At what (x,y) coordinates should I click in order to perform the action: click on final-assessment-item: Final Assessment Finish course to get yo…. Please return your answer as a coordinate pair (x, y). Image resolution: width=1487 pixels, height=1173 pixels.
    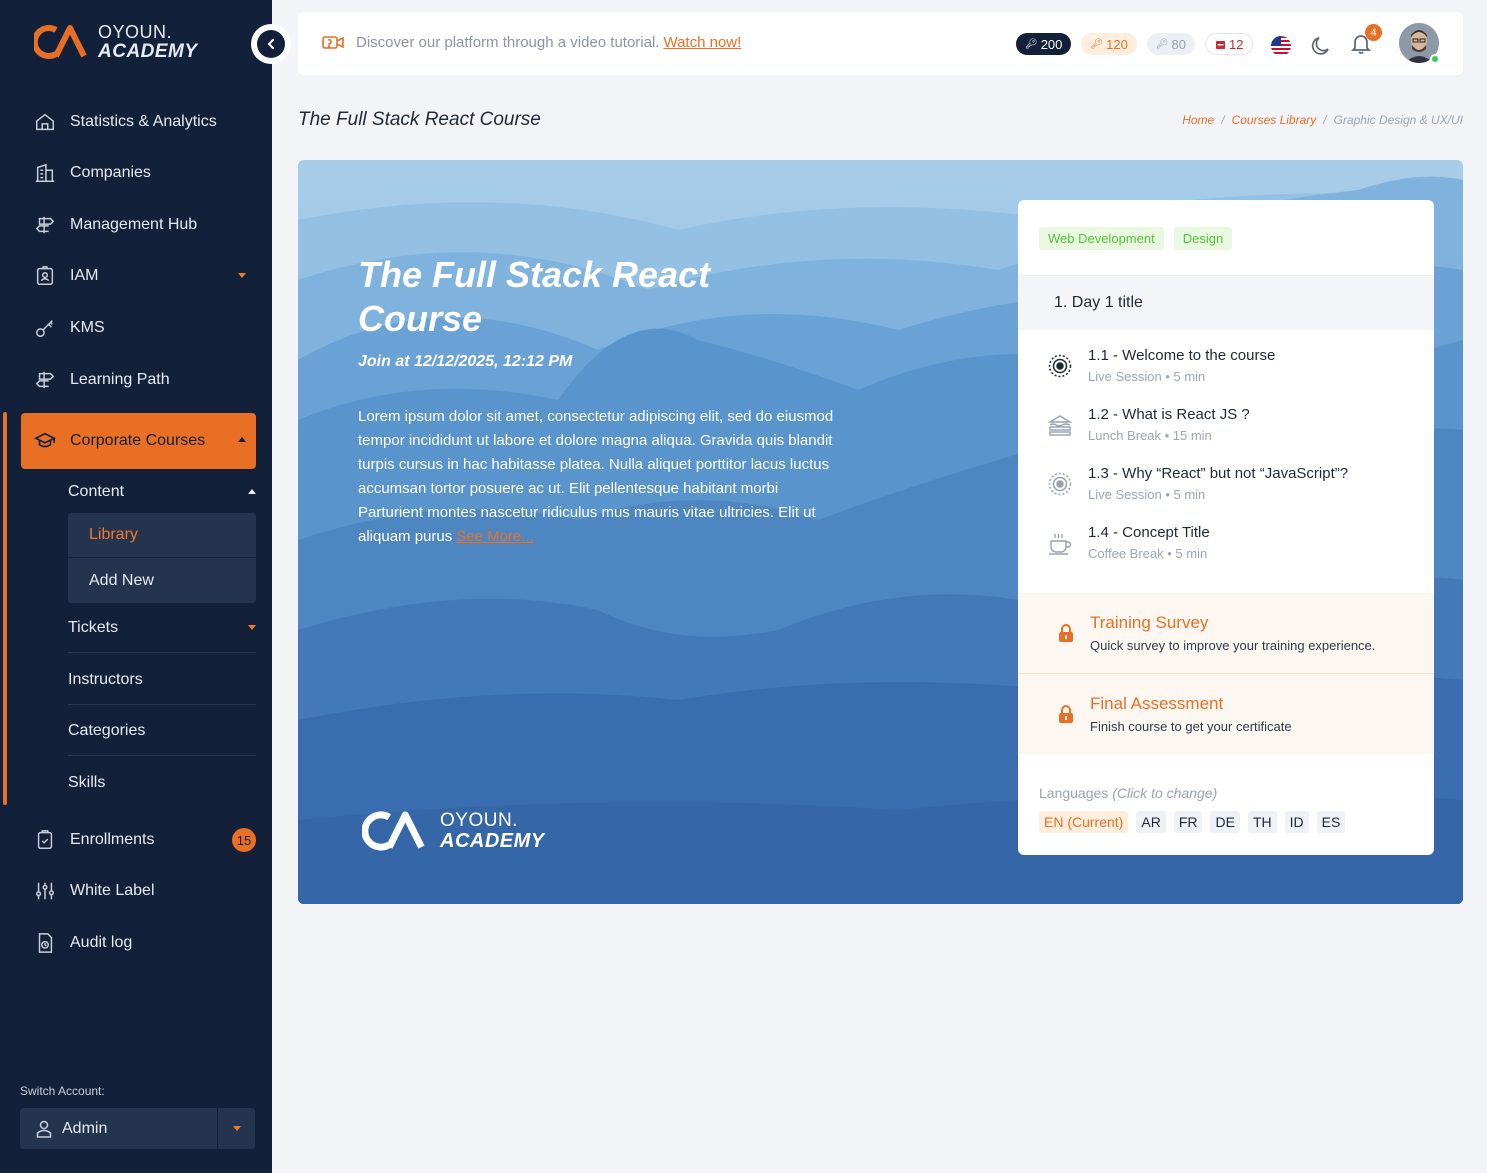
    Looking at the image, I should click on (1226, 714).